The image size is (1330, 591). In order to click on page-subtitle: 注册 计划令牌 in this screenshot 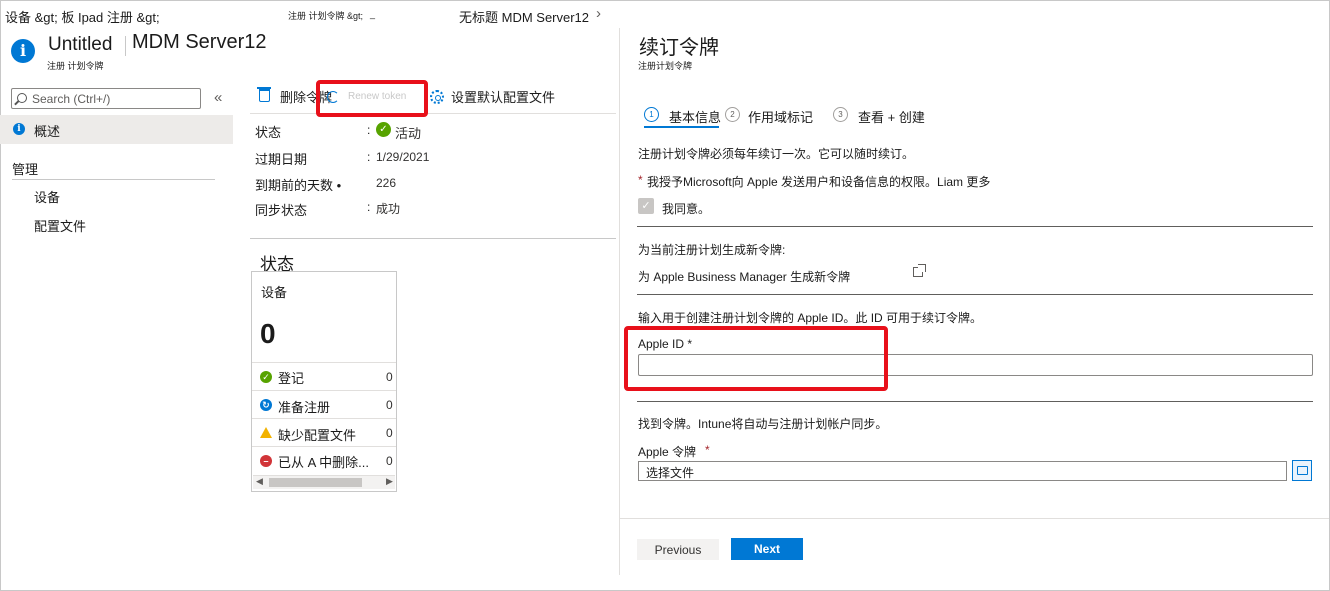, I will do `click(75, 66)`.